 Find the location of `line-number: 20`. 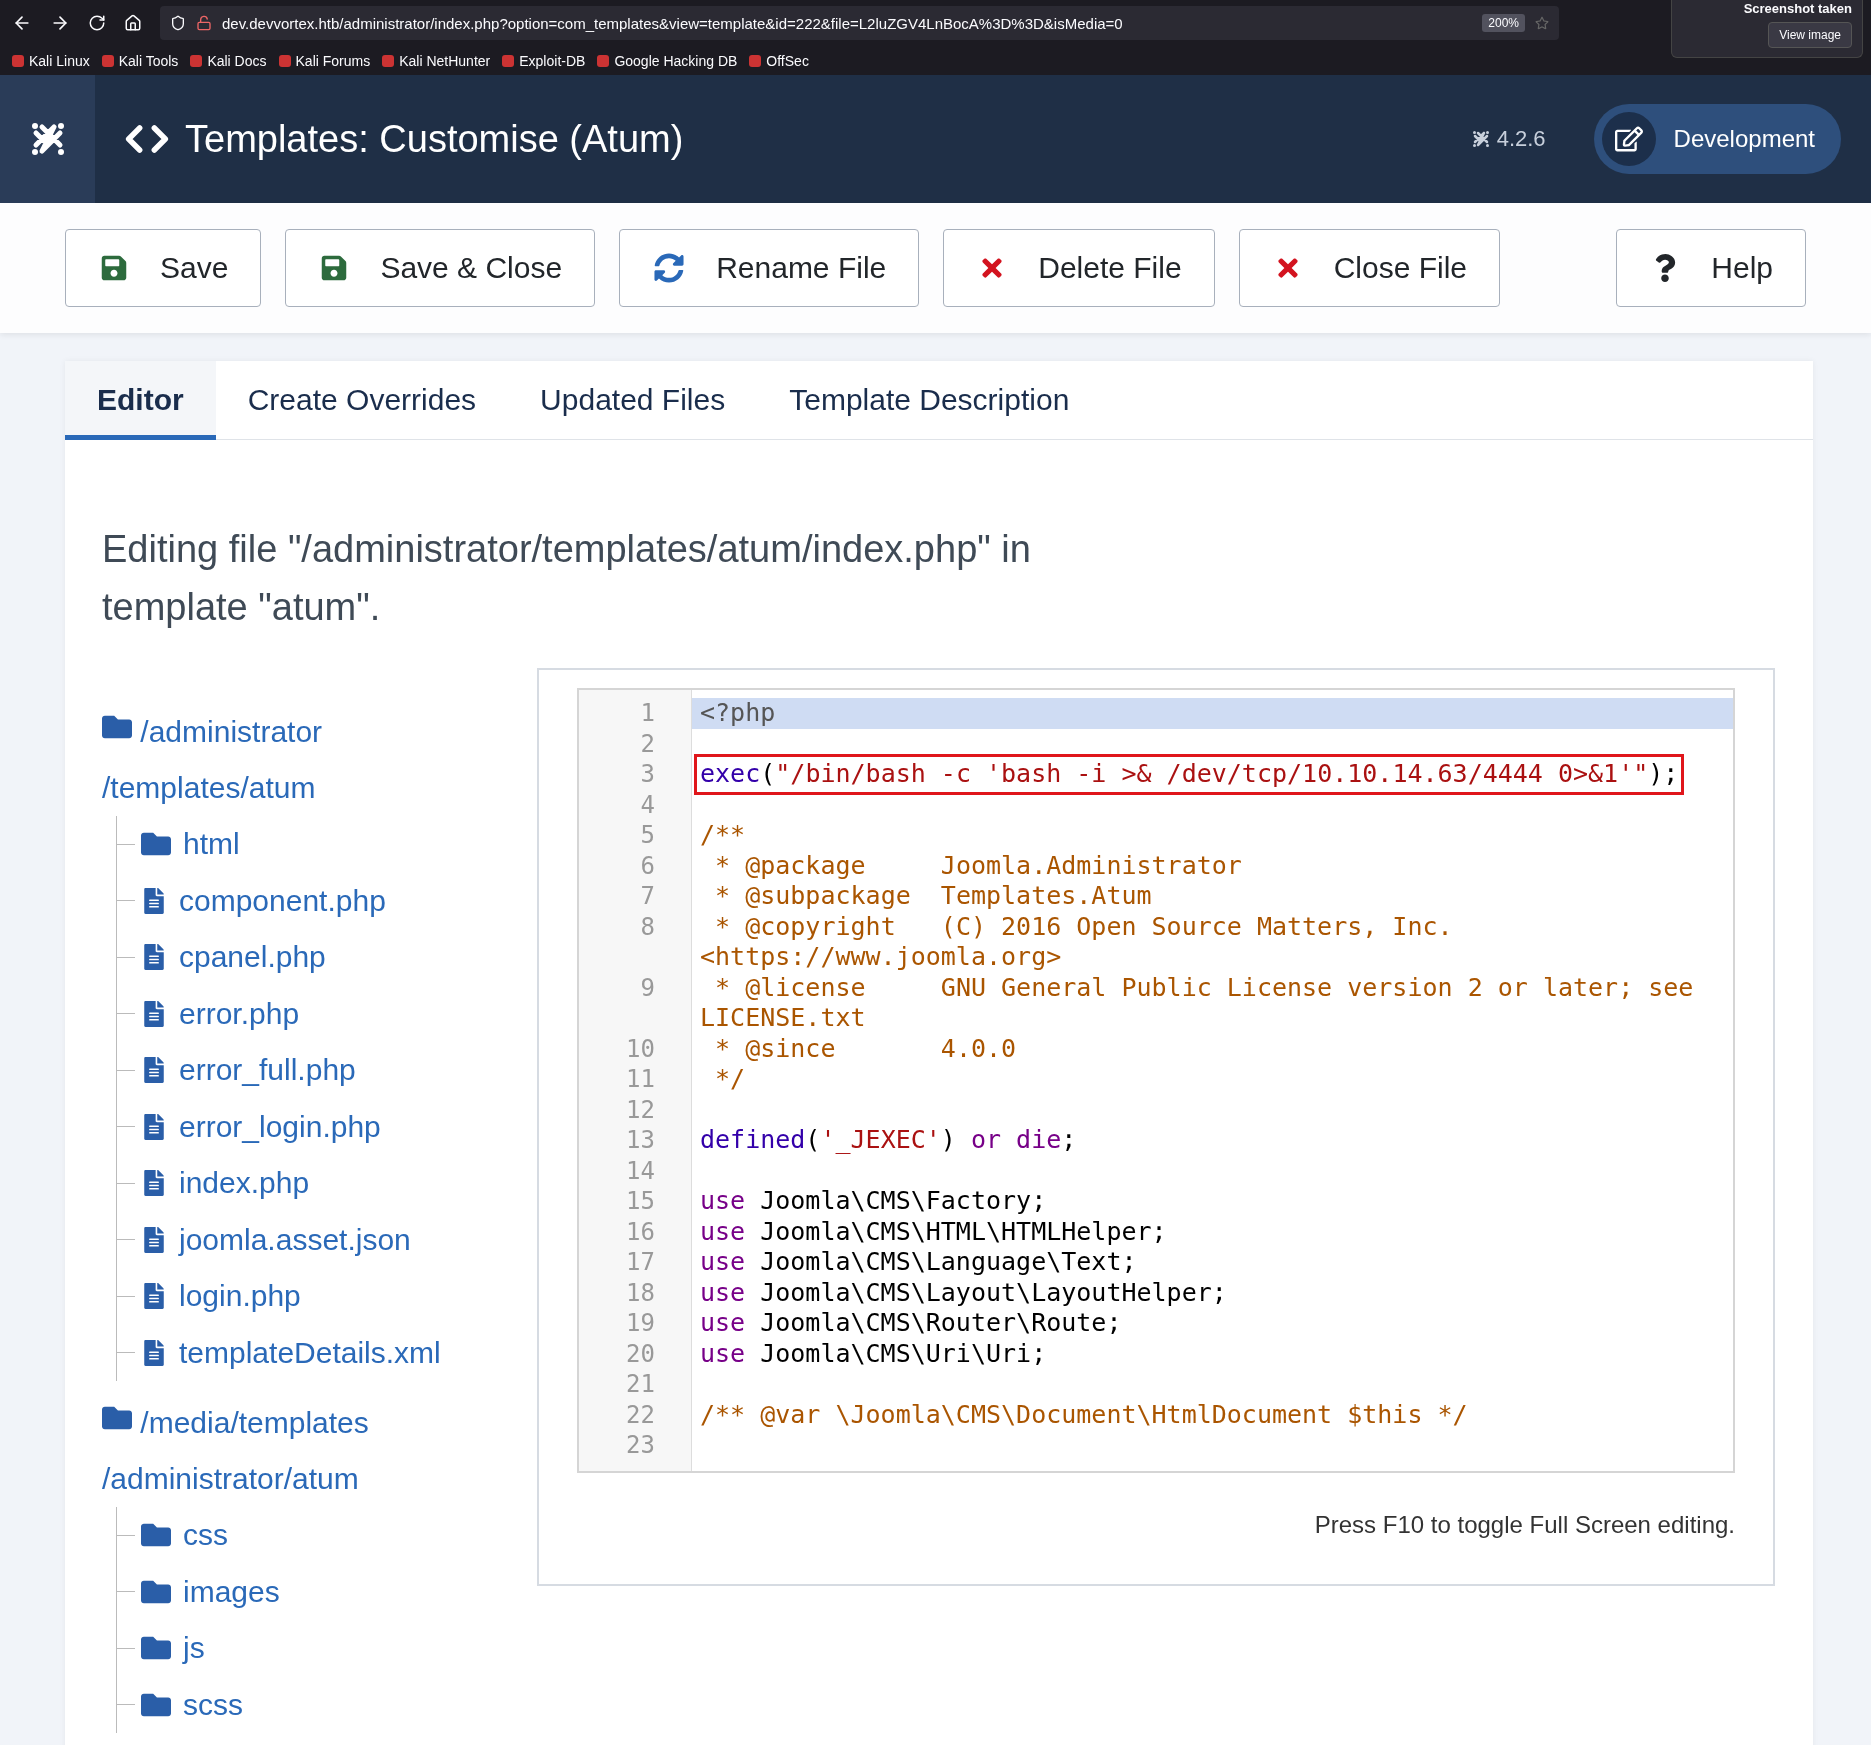

line-number: 20 is located at coordinates (640, 1353).